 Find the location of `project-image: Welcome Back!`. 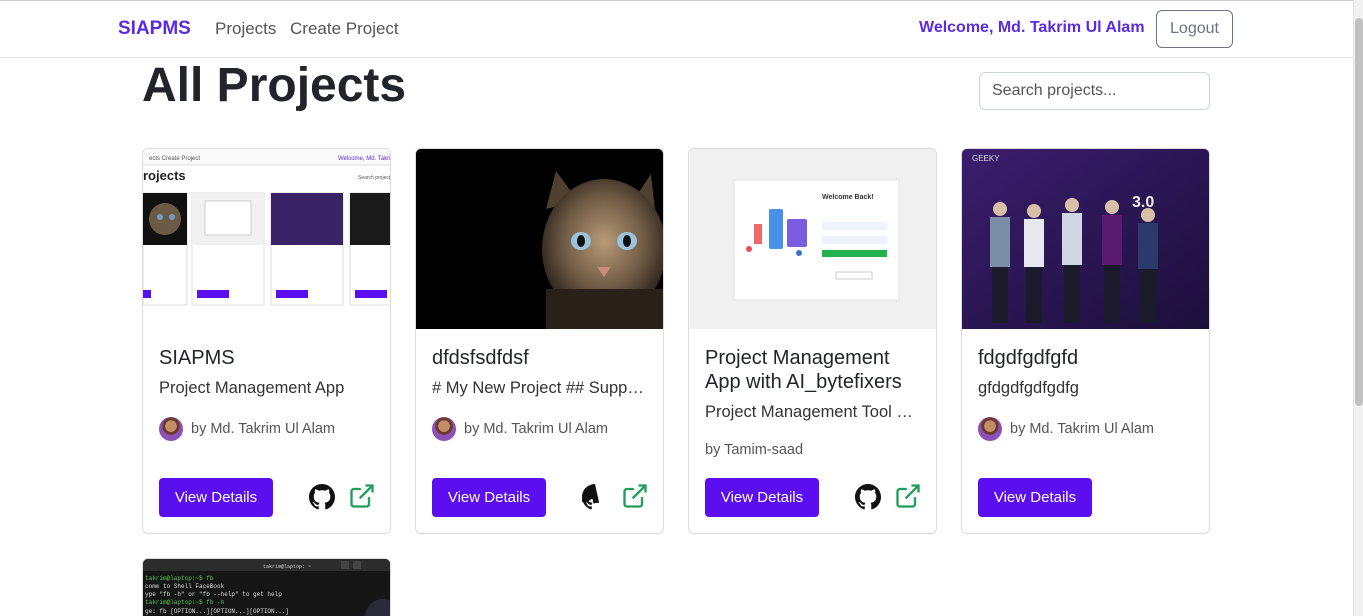

project-image: Welcome Back! is located at coordinates (812, 239).